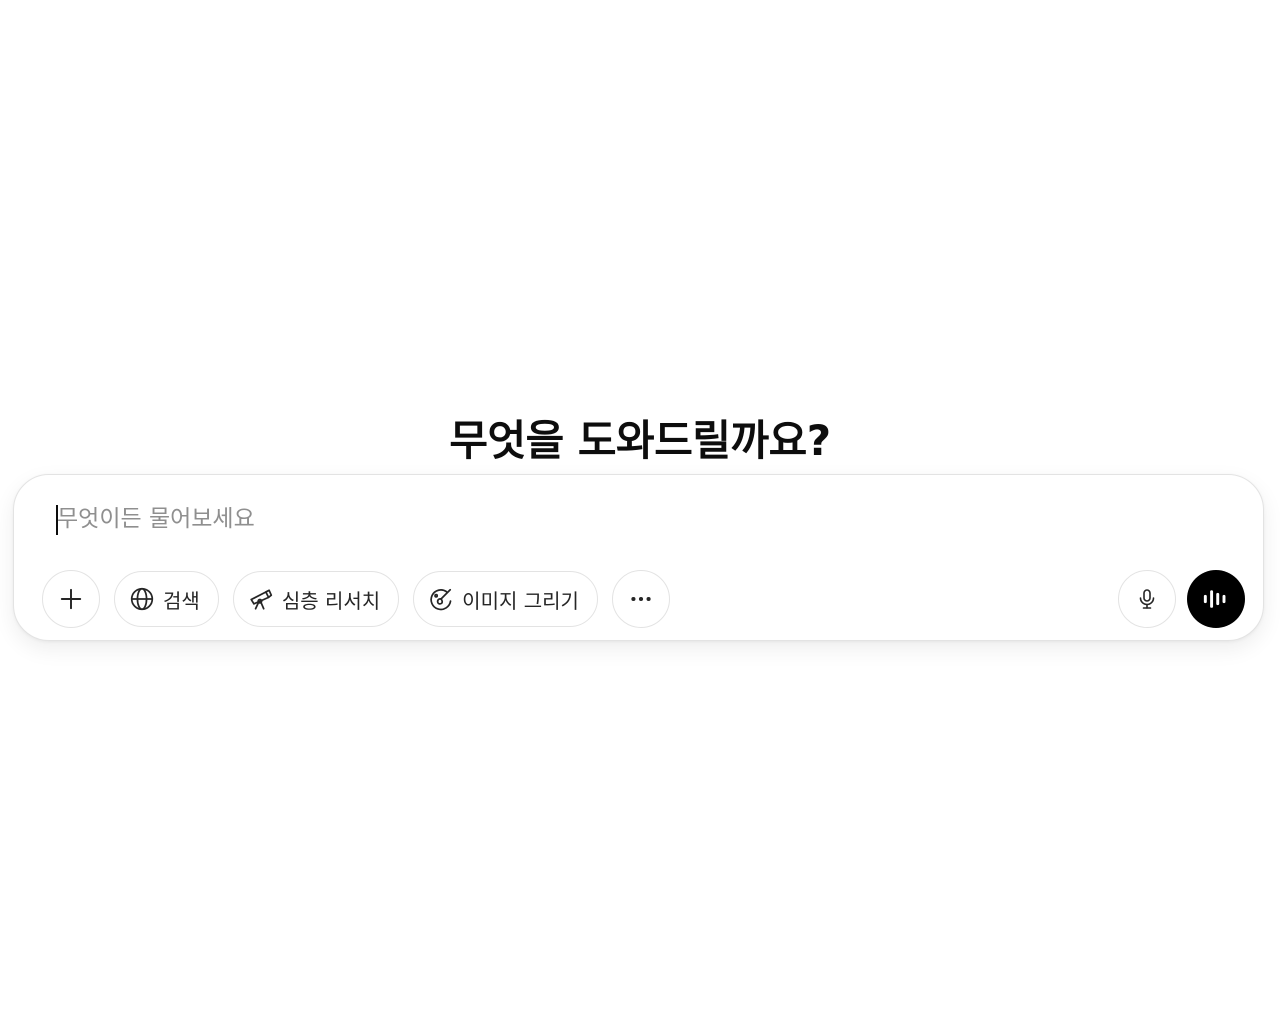 This screenshot has height=1018, width=1280. What do you see at coordinates (331, 600) in the screenshot?
I see `deep-research-button-label: 심층 리서치` at bounding box center [331, 600].